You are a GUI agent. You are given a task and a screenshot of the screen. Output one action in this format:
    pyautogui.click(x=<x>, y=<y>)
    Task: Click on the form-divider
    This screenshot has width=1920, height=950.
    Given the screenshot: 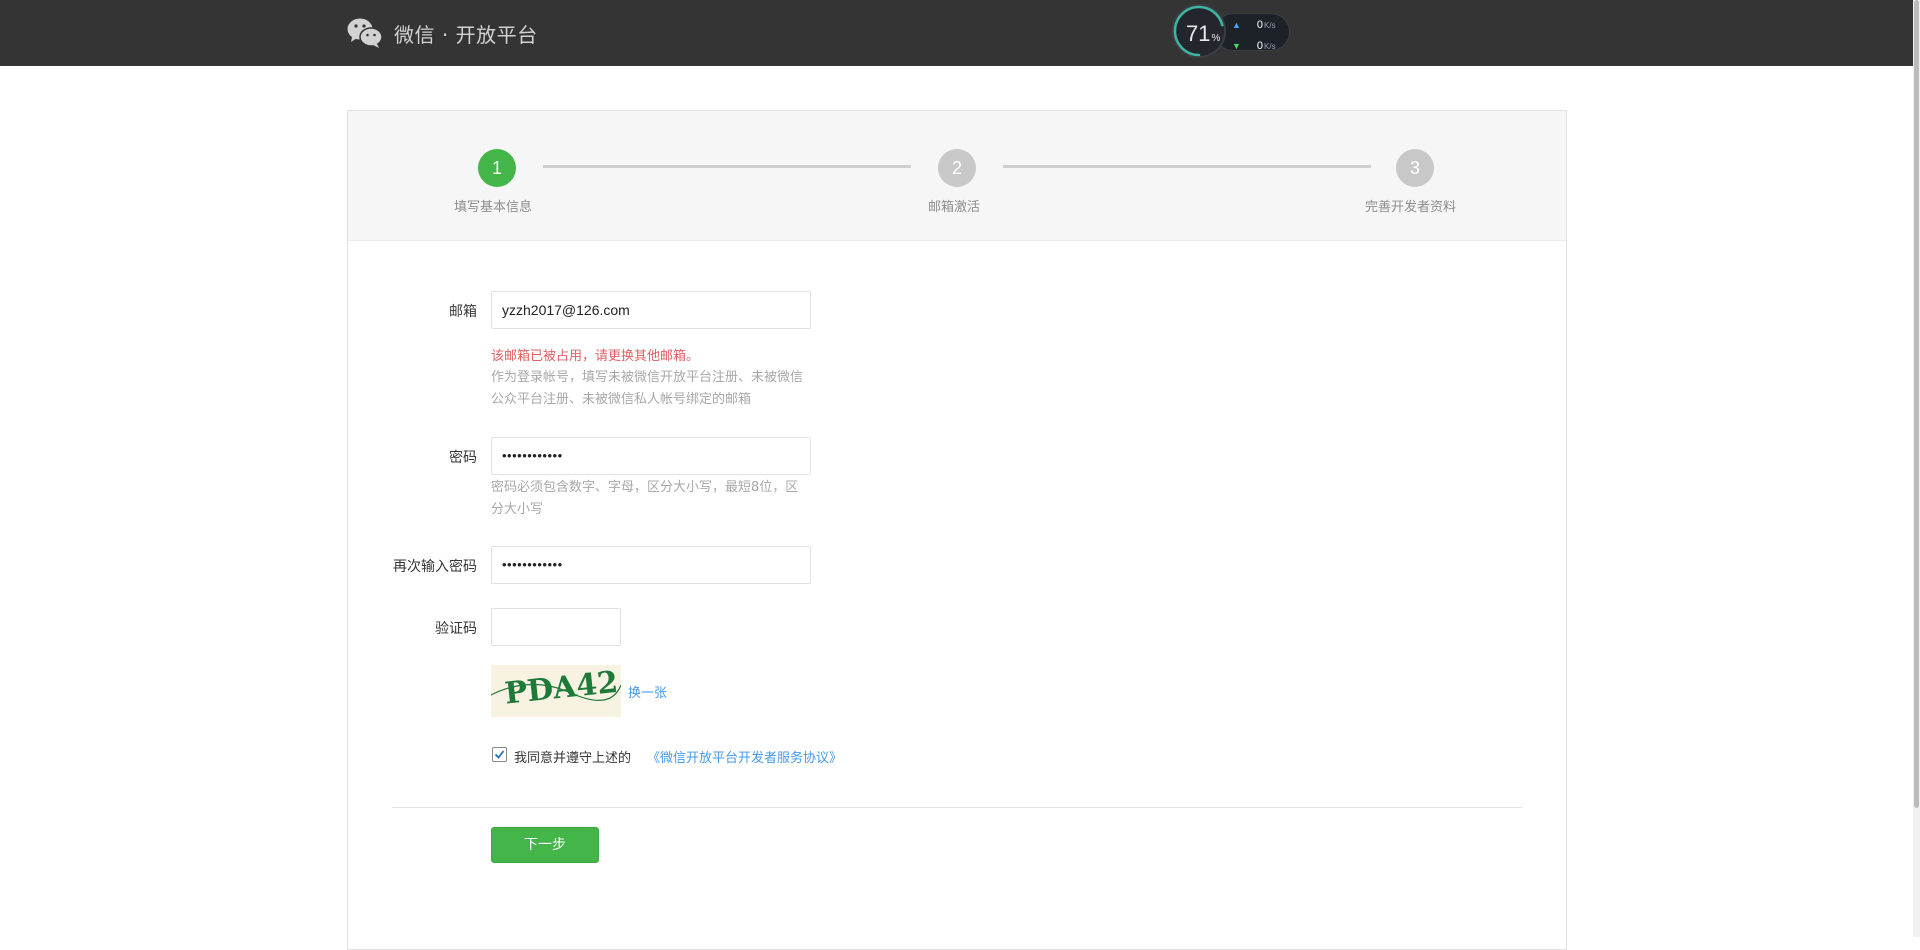 What is the action you would take?
    pyautogui.click(x=957, y=807)
    